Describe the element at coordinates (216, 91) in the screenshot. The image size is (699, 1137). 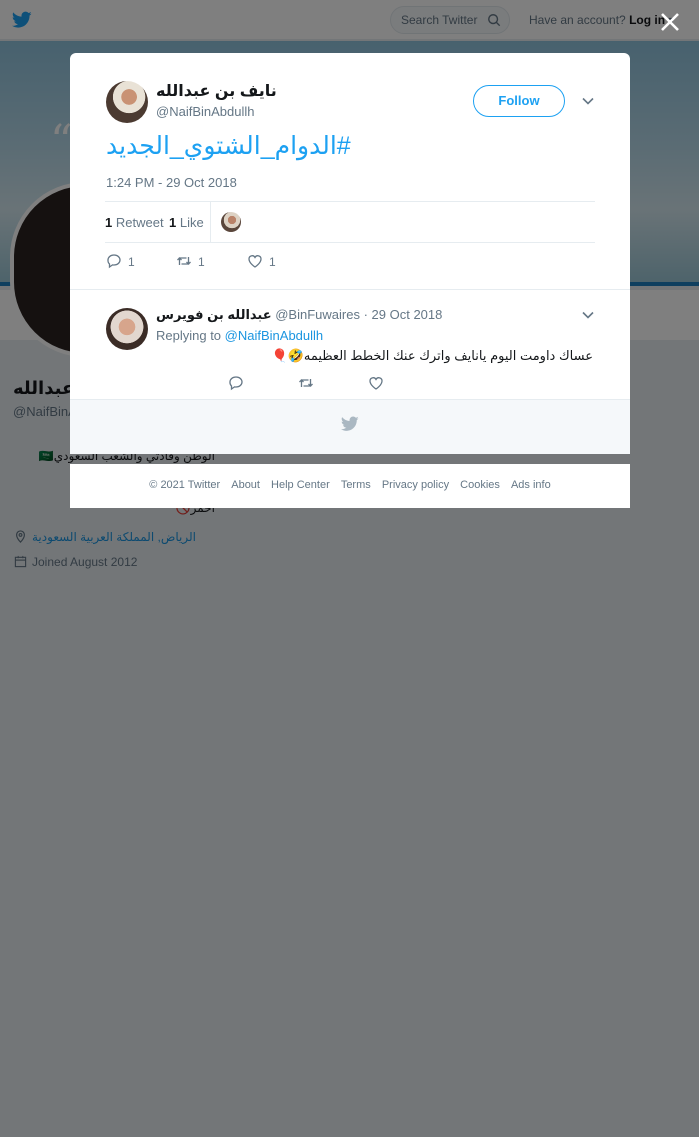
I see `tweet-author-name: نايف بن عبدالله` at that location.